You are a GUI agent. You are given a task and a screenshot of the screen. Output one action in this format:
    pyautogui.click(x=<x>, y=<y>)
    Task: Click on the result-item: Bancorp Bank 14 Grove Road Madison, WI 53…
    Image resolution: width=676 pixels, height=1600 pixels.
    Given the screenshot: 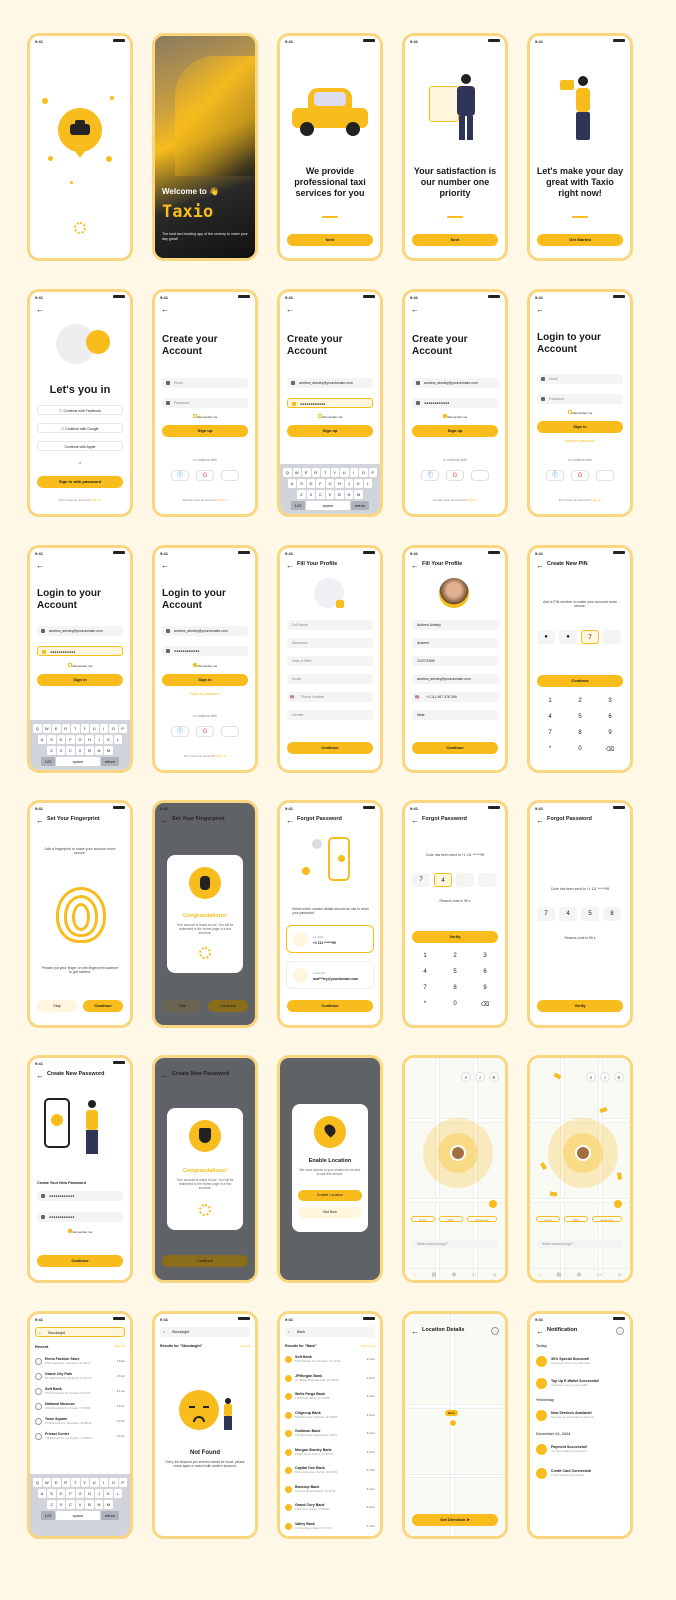 What is the action you would take?
    pyautogui.click(x=330, y=1491)
    